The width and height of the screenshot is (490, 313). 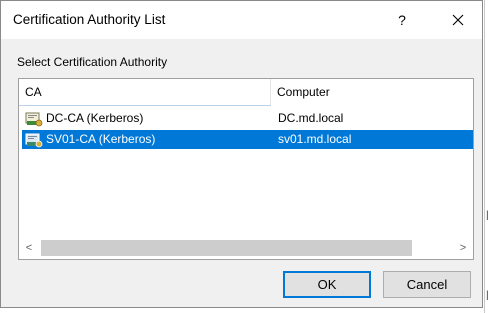 What do you see at coordinates (92, 62) in the screenshot?
I see `select-ca-label: Select Certification Authority` at bounding box center [92, 62].